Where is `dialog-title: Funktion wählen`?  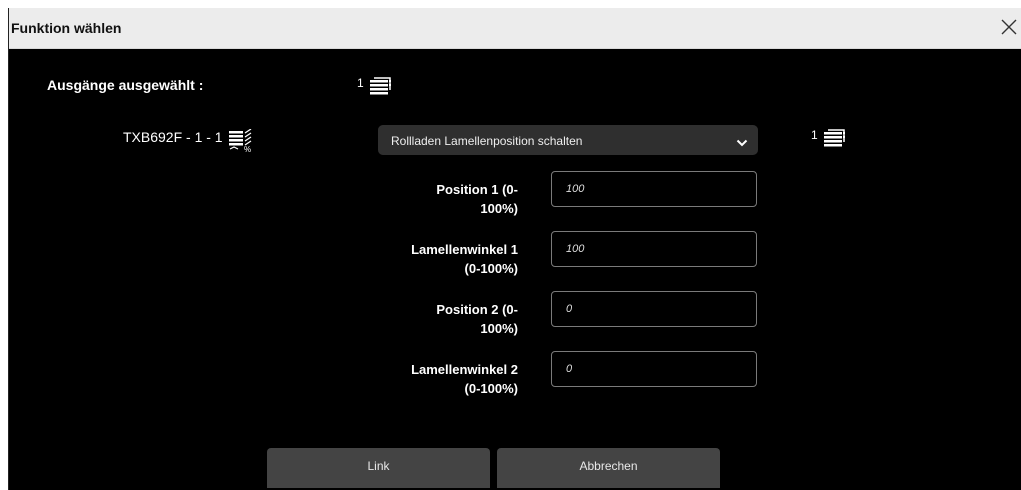 dialog-title: Funktion wählen is located at coordinates (66, 28).